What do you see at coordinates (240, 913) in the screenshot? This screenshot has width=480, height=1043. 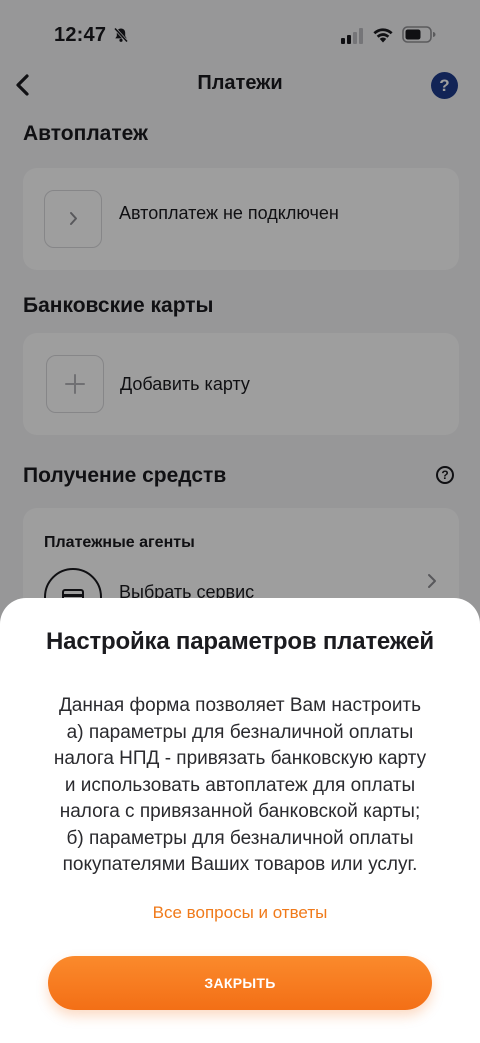 I see `faq-link: Все вопросы и ответы` at bounding box center [240, 913].